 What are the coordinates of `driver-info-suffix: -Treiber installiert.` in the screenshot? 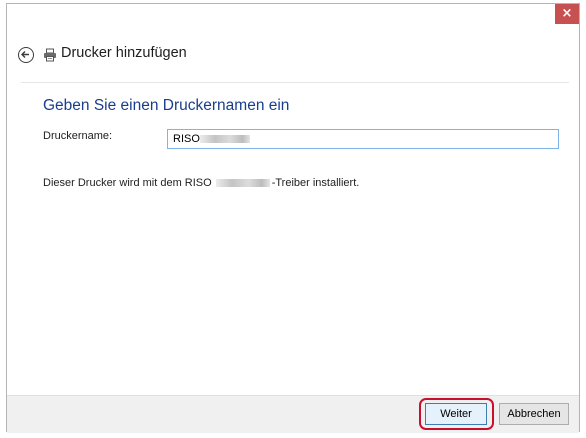 It's located at (315, 183).